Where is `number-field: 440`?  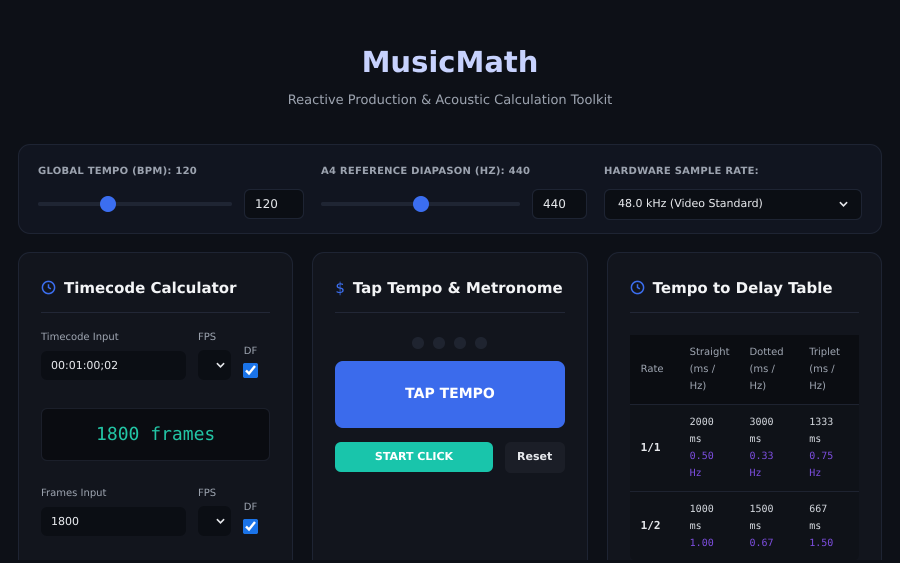
number-field: 440 is located at coordinates (559, 203).